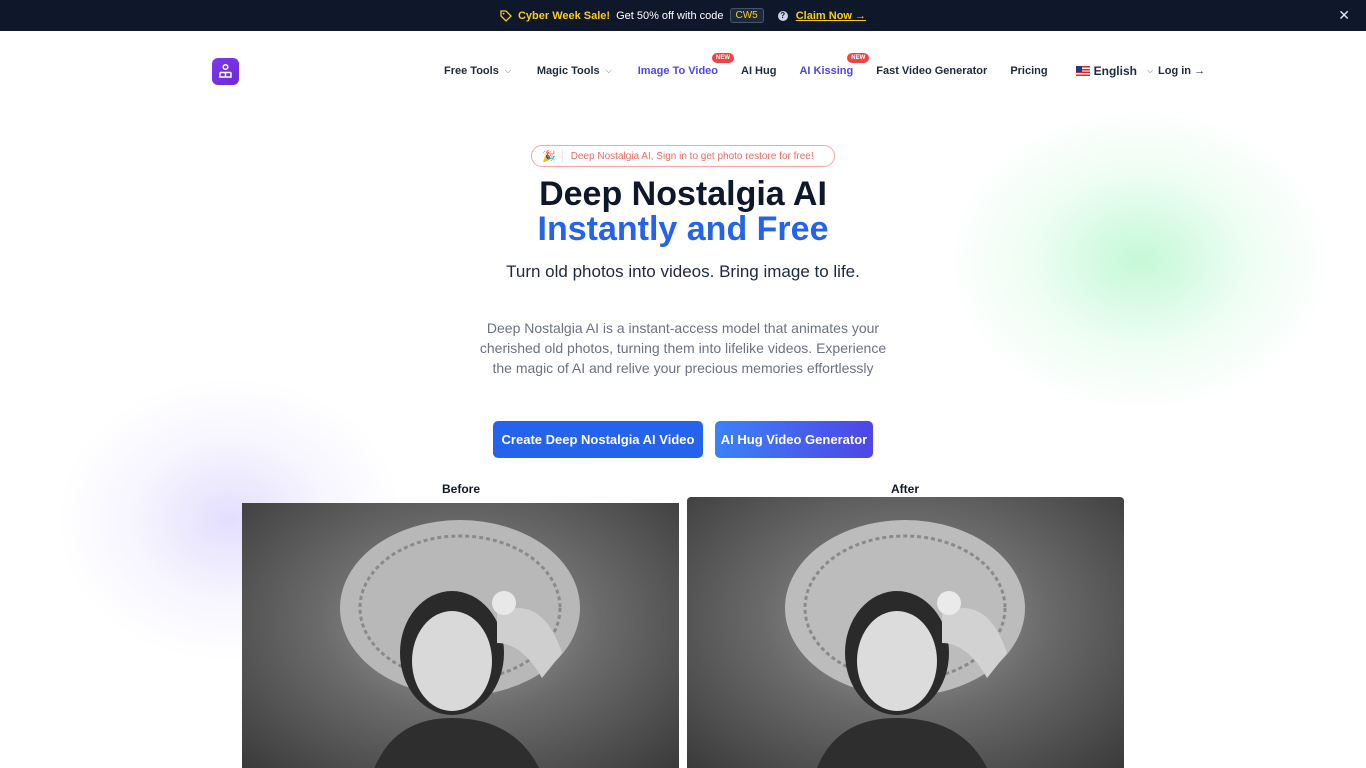  Describe the element at coordinates (670, 15) in the screenshot. I see `sale-offer: Get 50% off with code` at that location.